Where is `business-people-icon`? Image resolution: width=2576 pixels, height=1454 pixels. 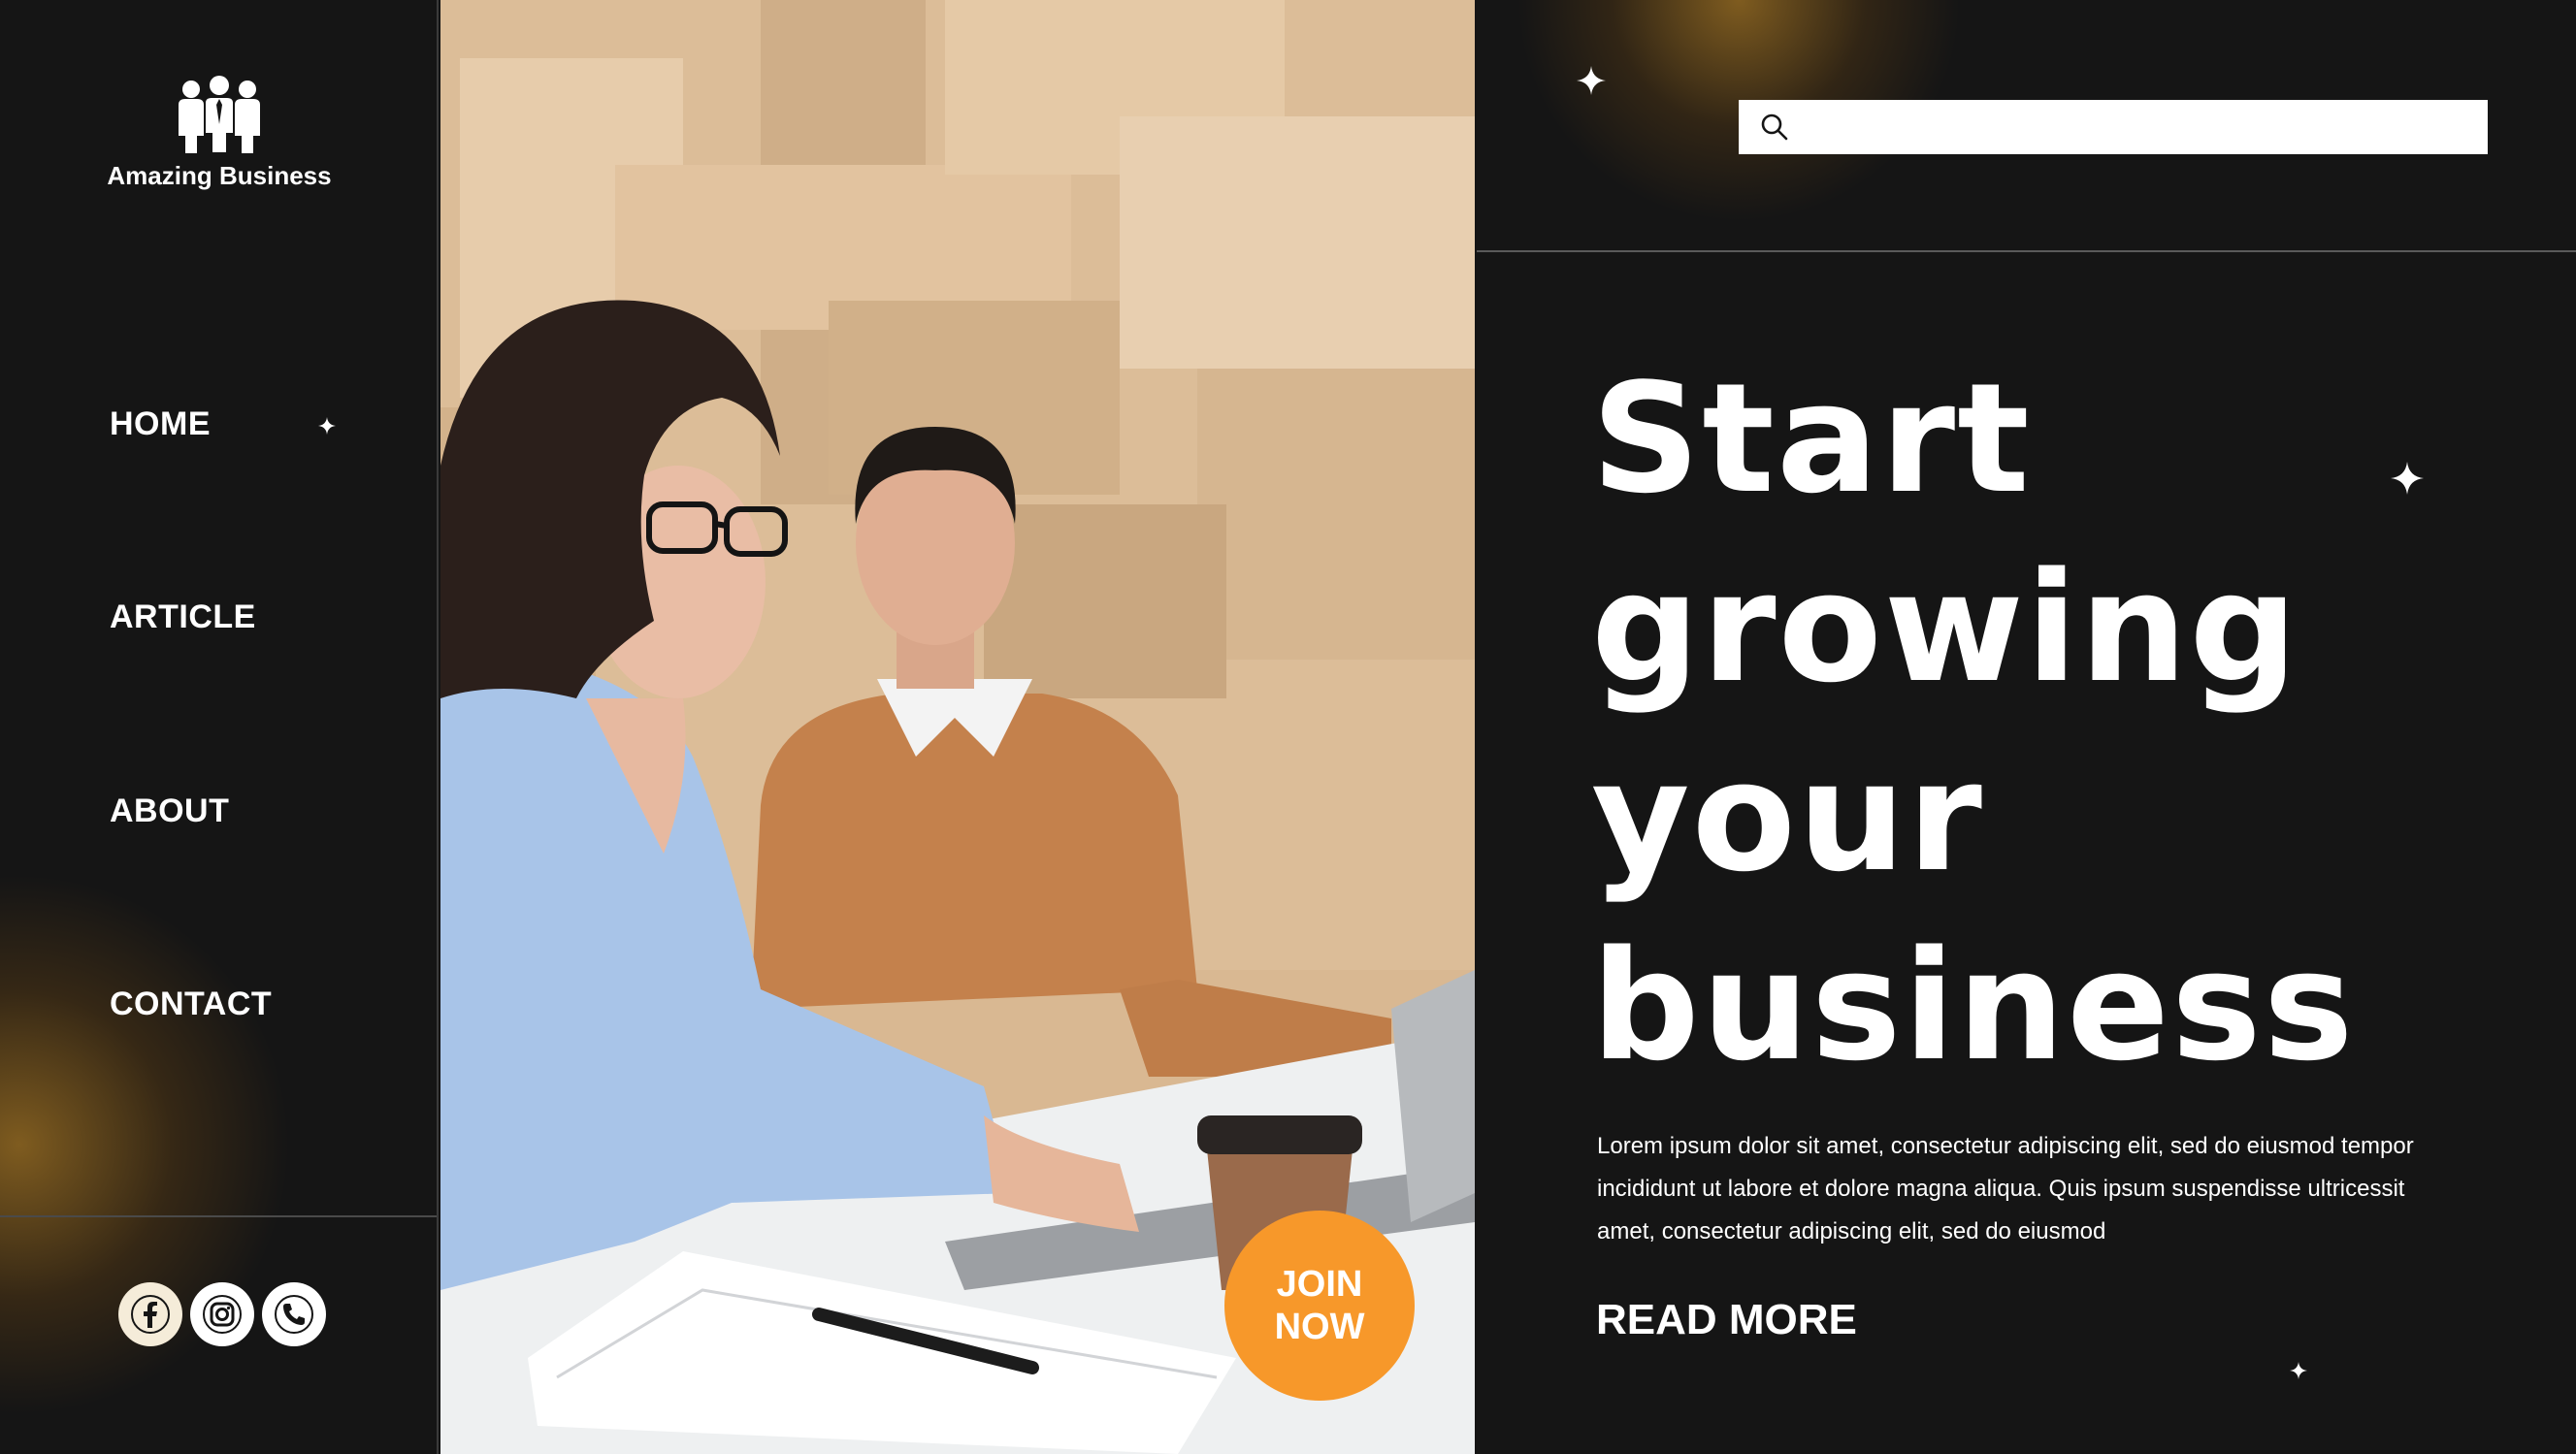 business-people-icon is located at coordinates (220, 114).